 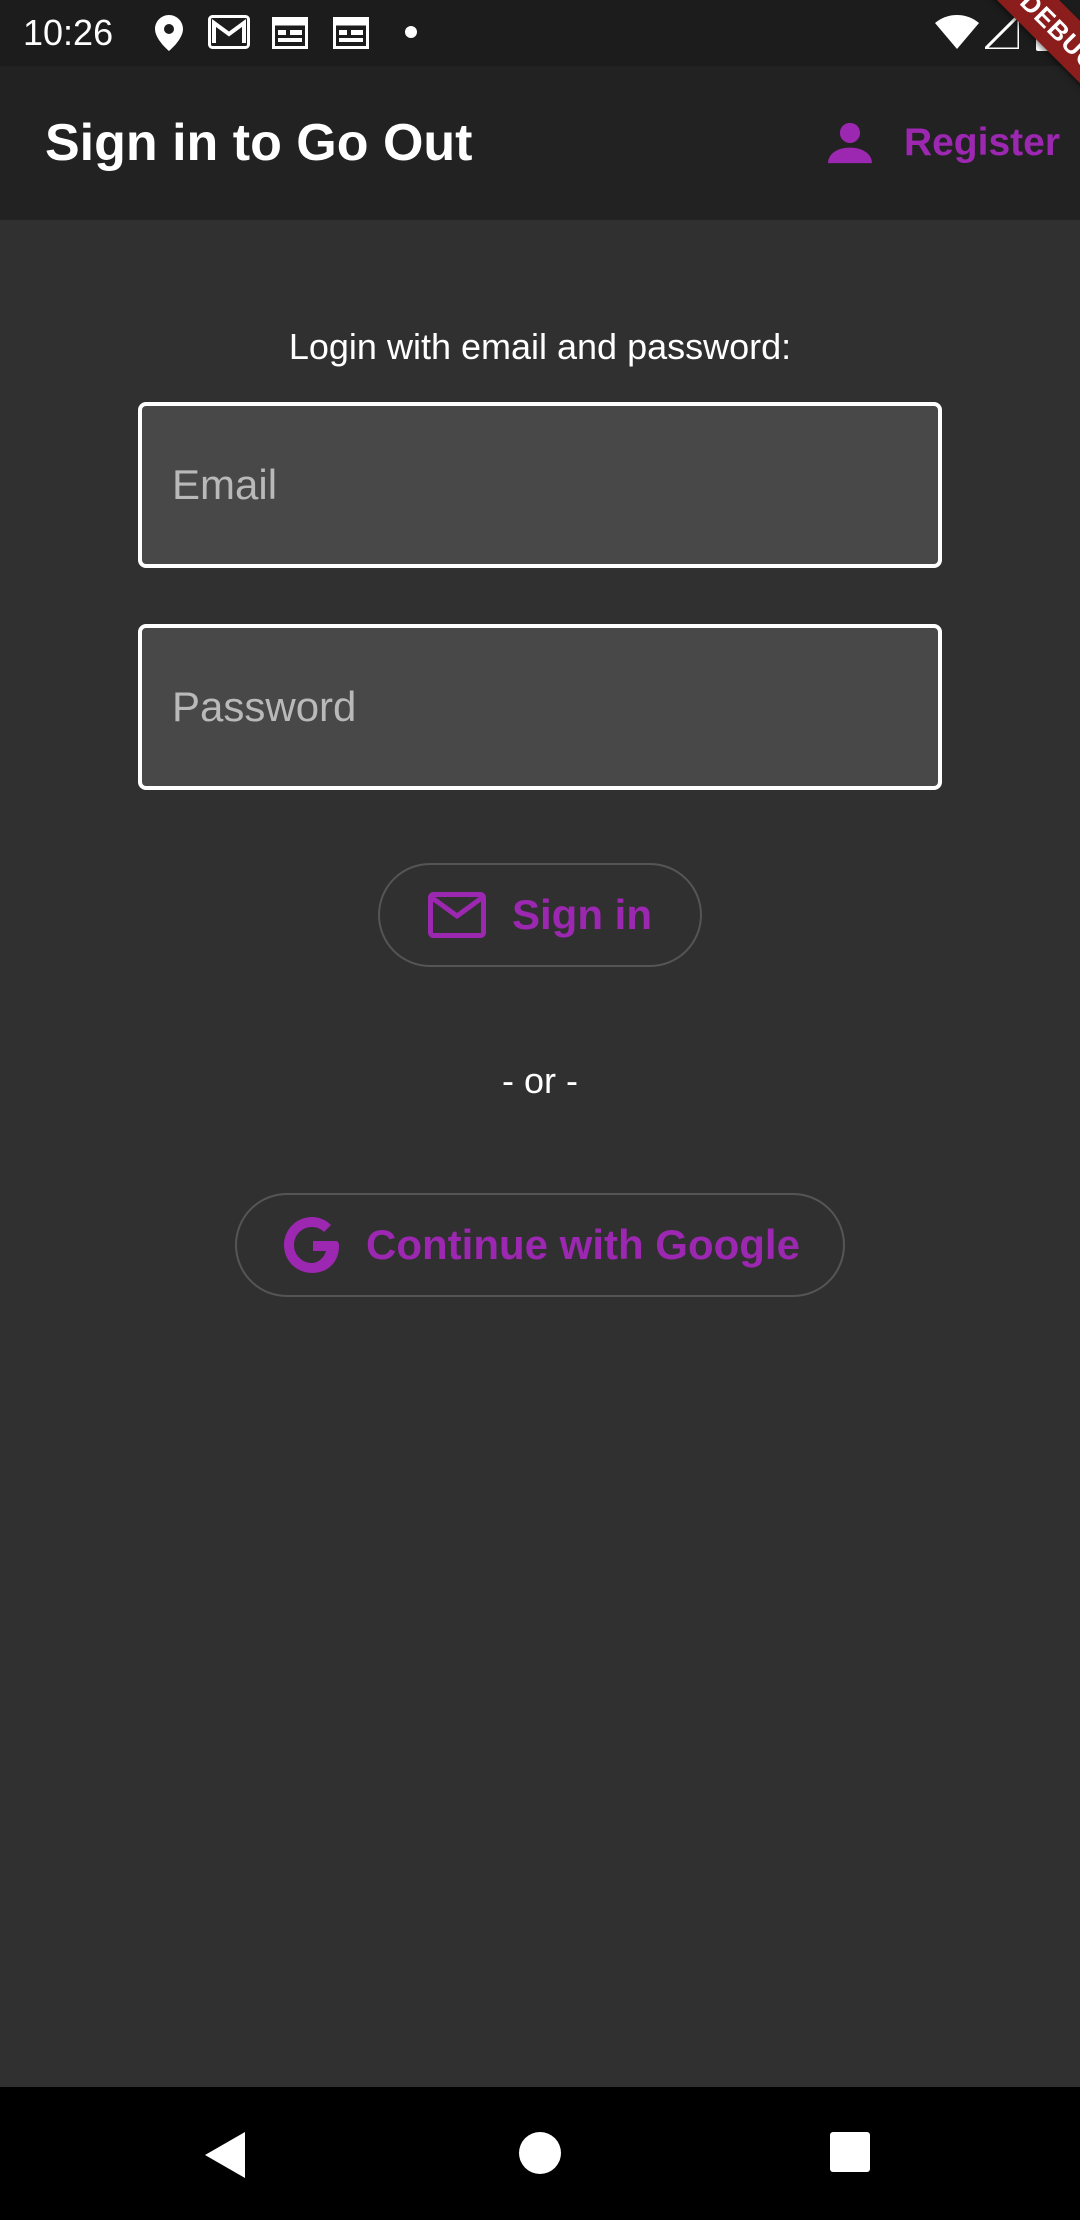 I want to click on location-icon, so click(x=169, y=33).